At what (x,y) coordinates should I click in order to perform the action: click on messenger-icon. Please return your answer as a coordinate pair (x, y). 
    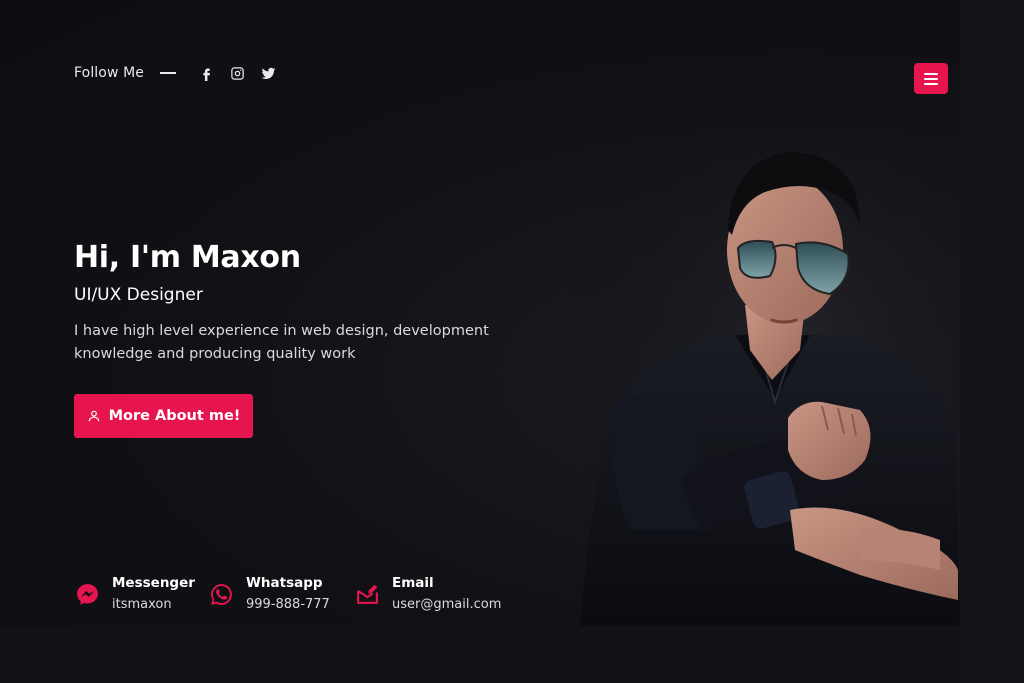
    Looking at the image, I should click on (87, 594).